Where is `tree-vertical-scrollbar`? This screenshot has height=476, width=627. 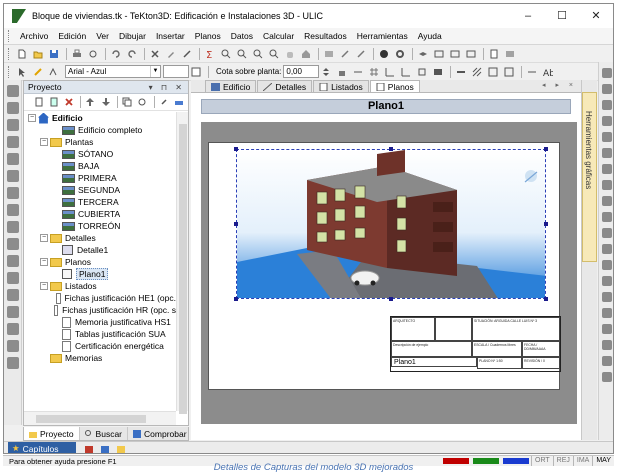
tree-vertical-scrollbar is located at coordinates (182, 263).